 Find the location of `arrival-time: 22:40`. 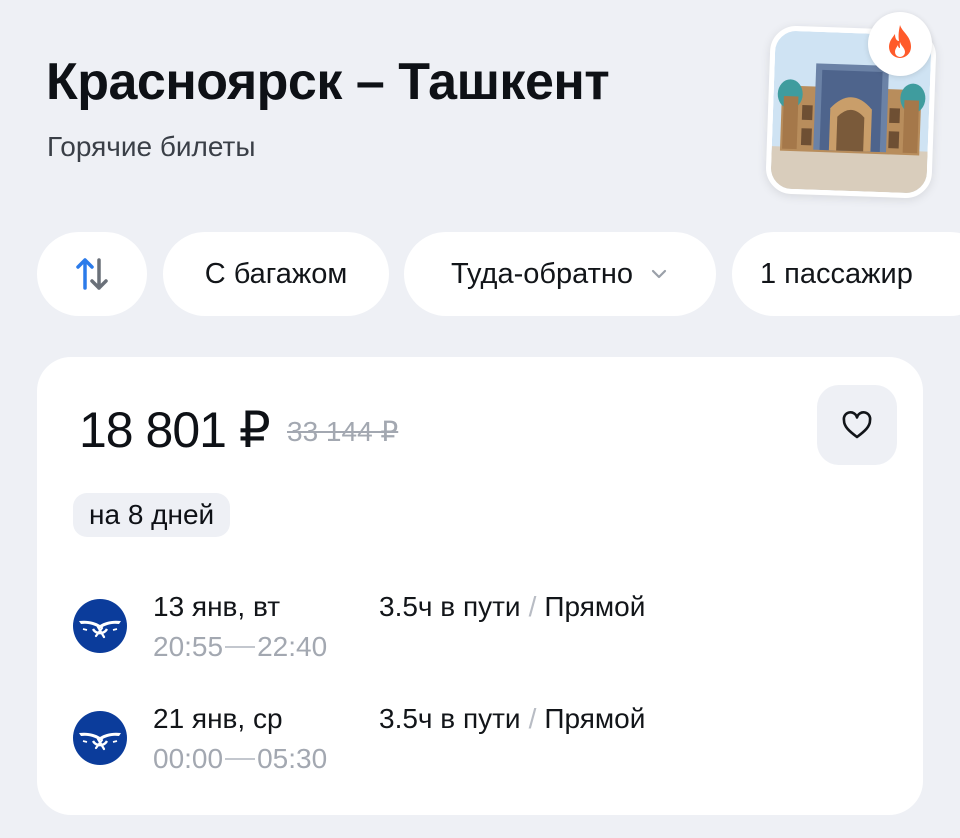

arrival-time: 22:40 is located at coordinates (292, 646).